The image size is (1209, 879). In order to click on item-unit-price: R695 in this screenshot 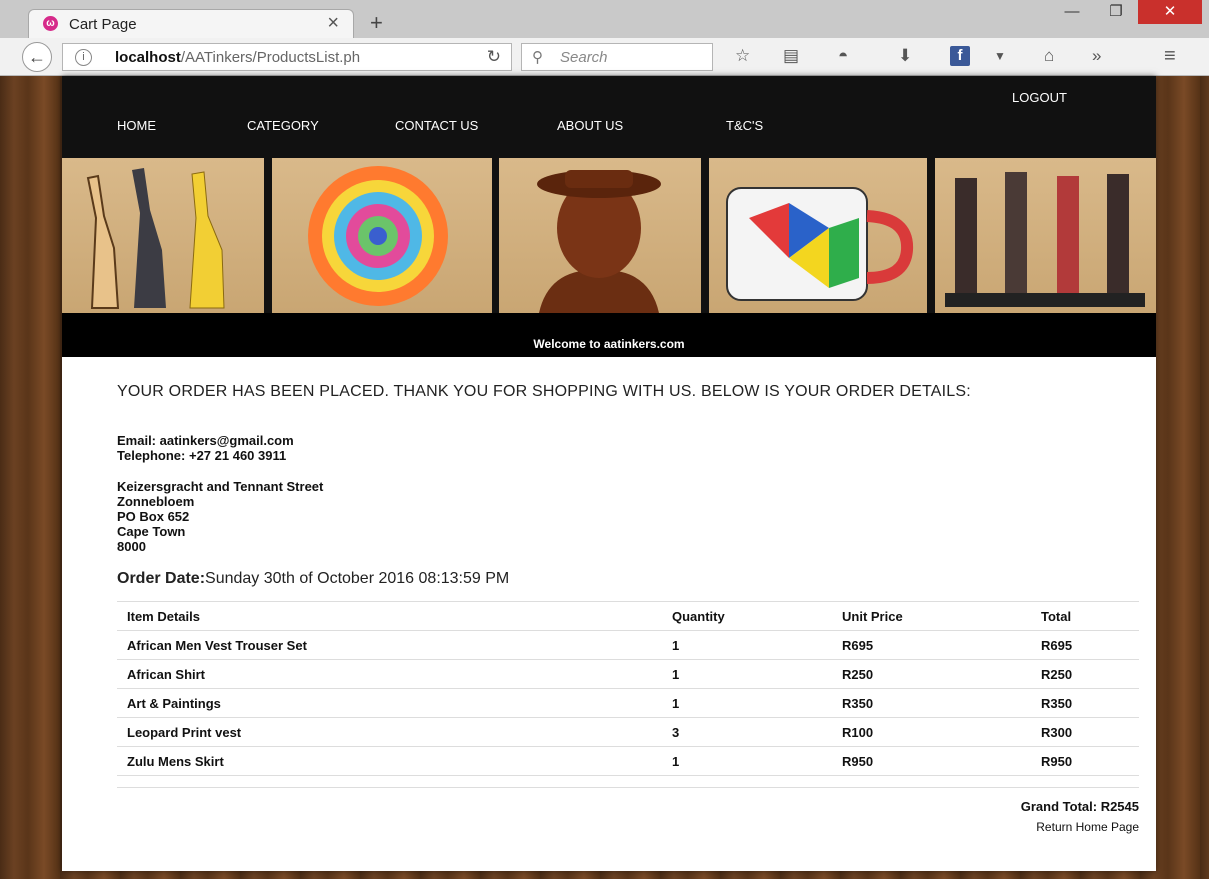, I will do `click(931, 645)`.